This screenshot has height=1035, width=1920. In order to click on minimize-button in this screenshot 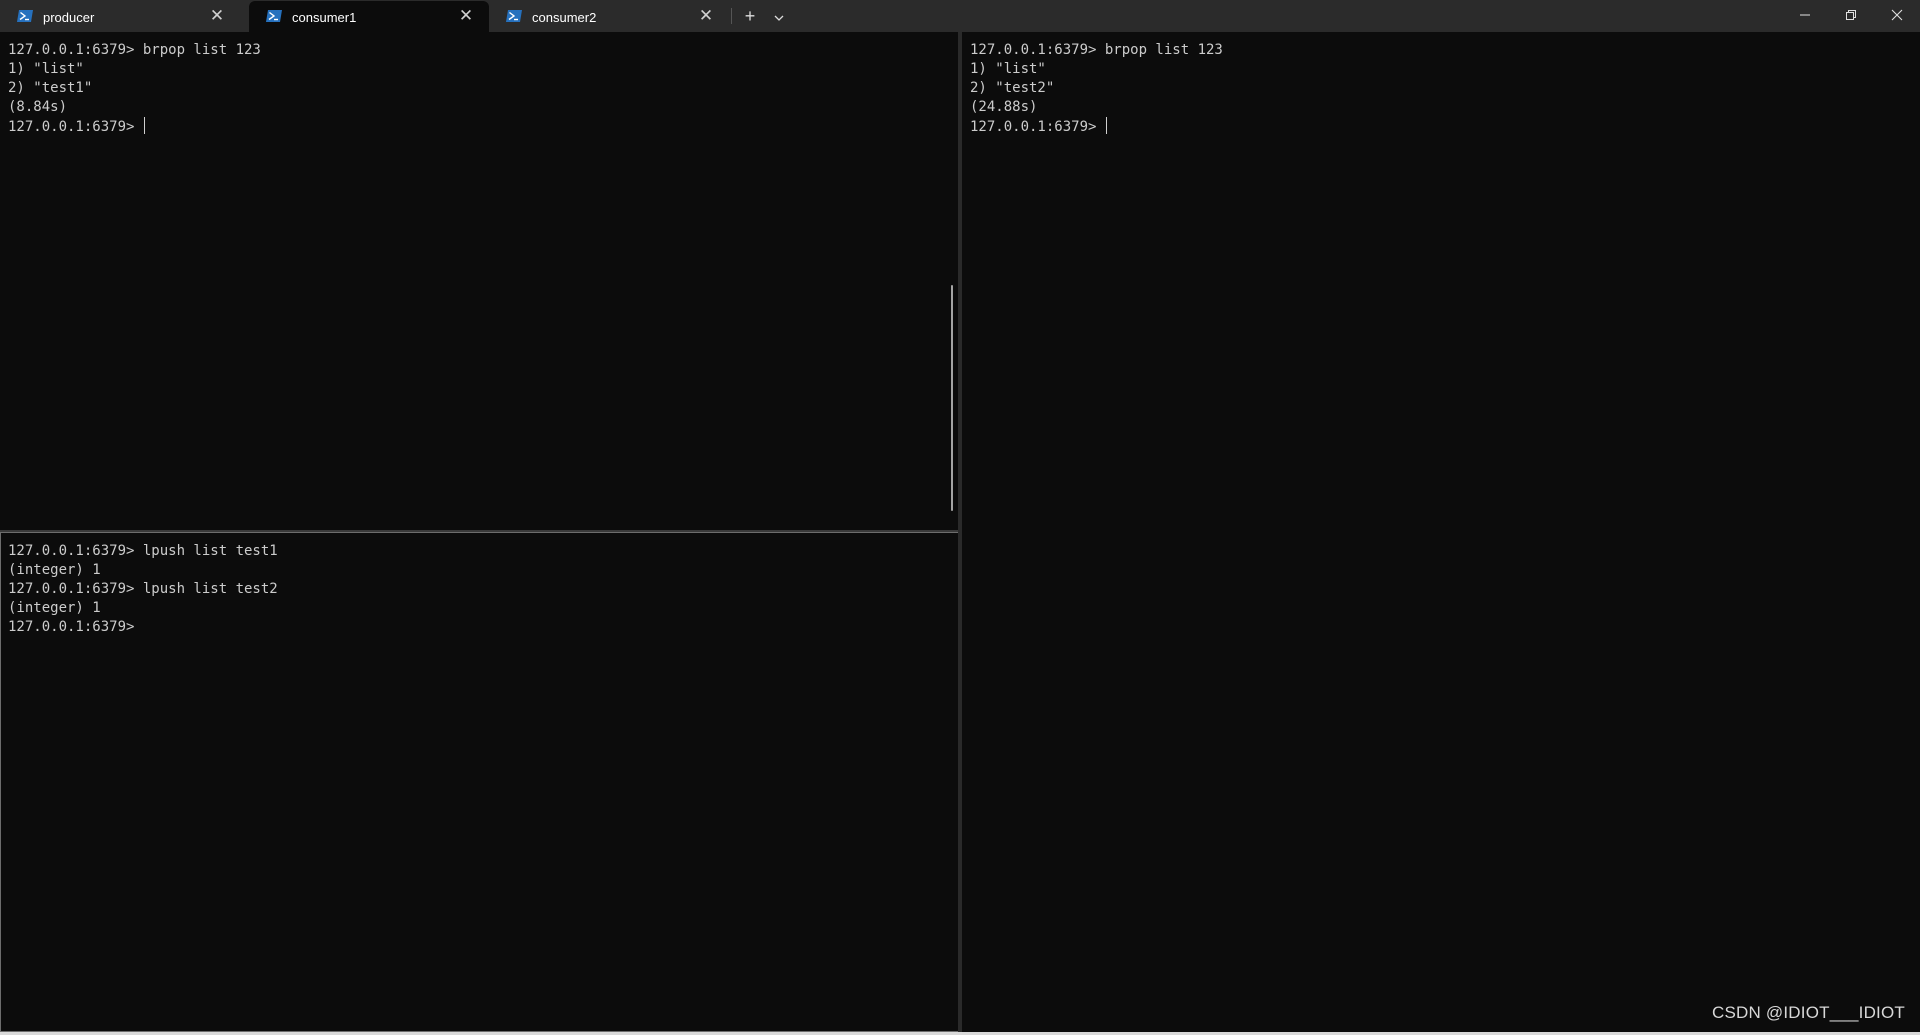, I will do `click(1805, 15)`.